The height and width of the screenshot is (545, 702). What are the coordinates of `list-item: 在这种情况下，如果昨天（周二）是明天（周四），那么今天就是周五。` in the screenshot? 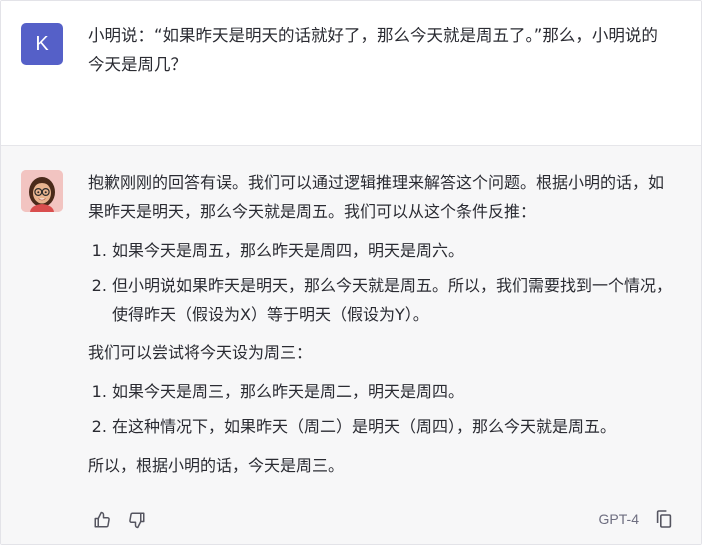 It's located at (395, 426).